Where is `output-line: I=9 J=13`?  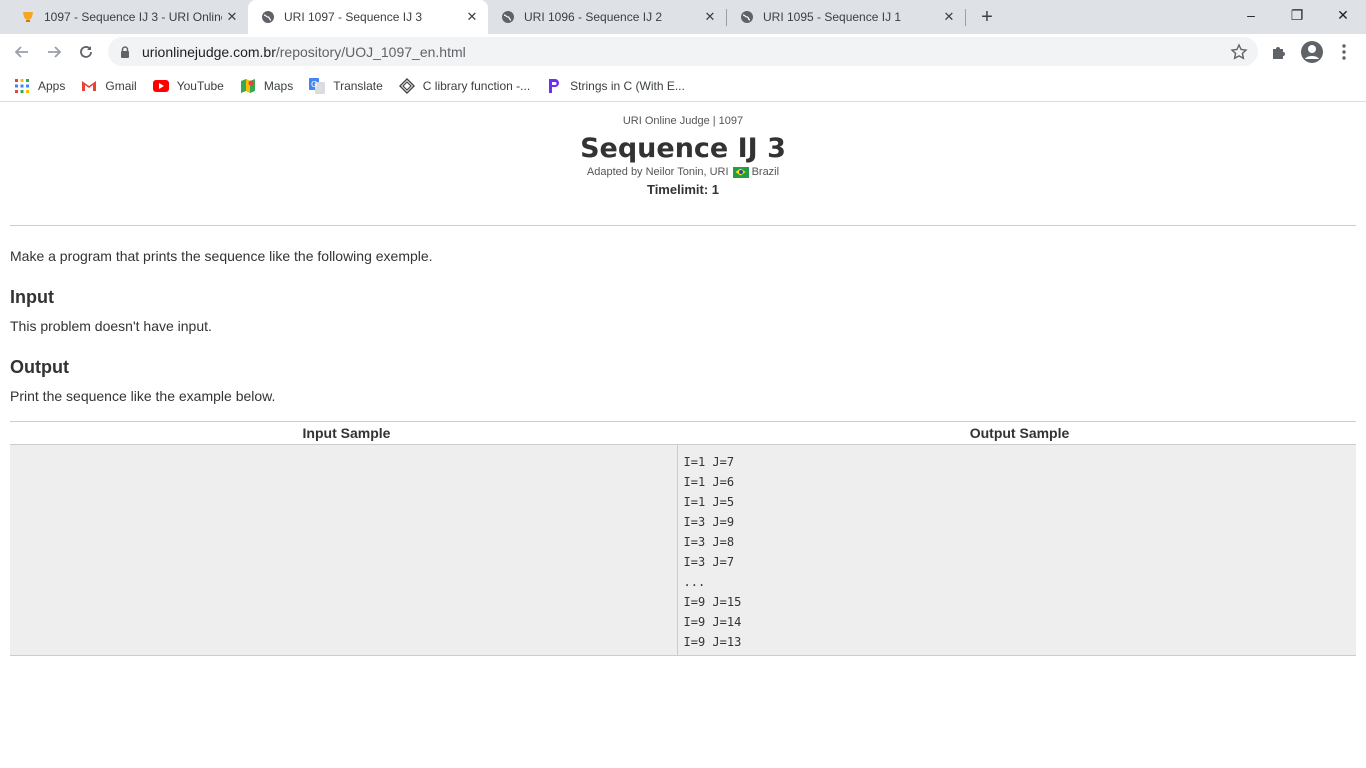
output-line: I=9 J=13 is located at coordinates (712, 642).